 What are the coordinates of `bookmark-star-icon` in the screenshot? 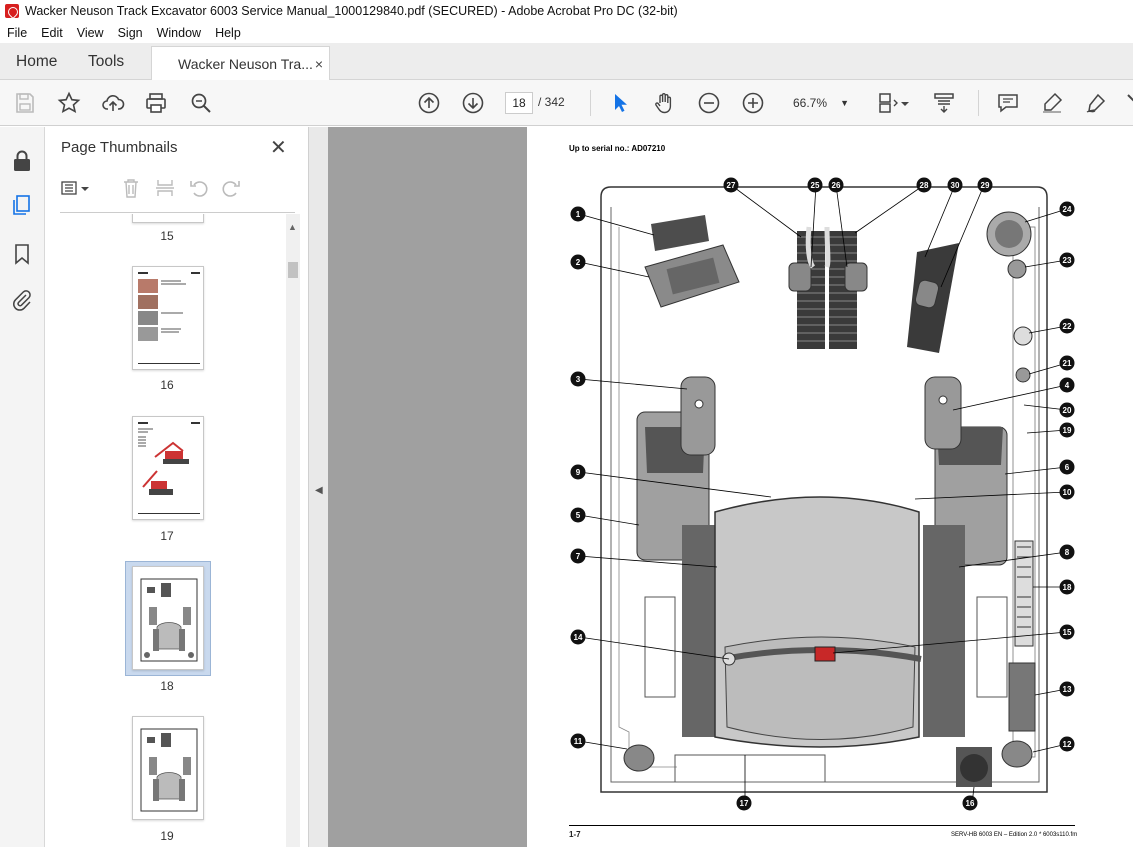 It's located at (69, 103).